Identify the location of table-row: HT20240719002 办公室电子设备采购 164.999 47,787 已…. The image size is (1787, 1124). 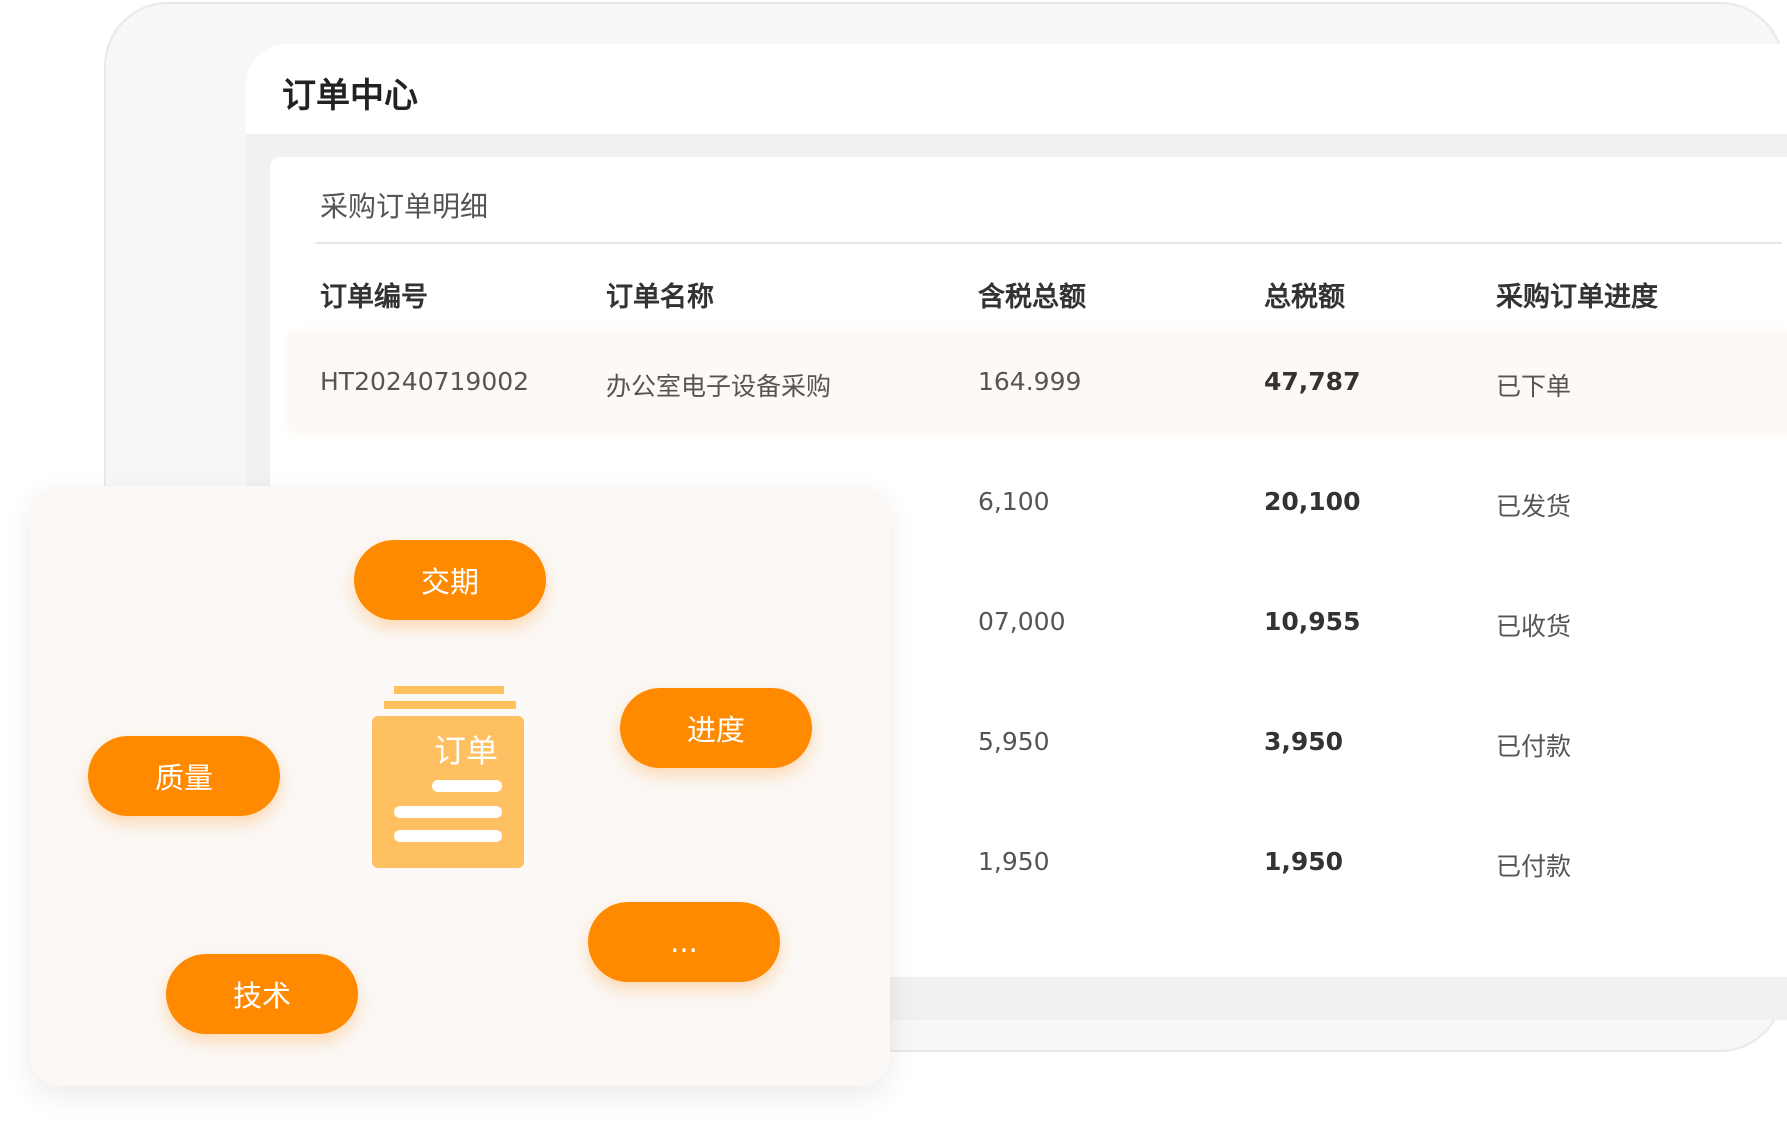
(1028, 381).